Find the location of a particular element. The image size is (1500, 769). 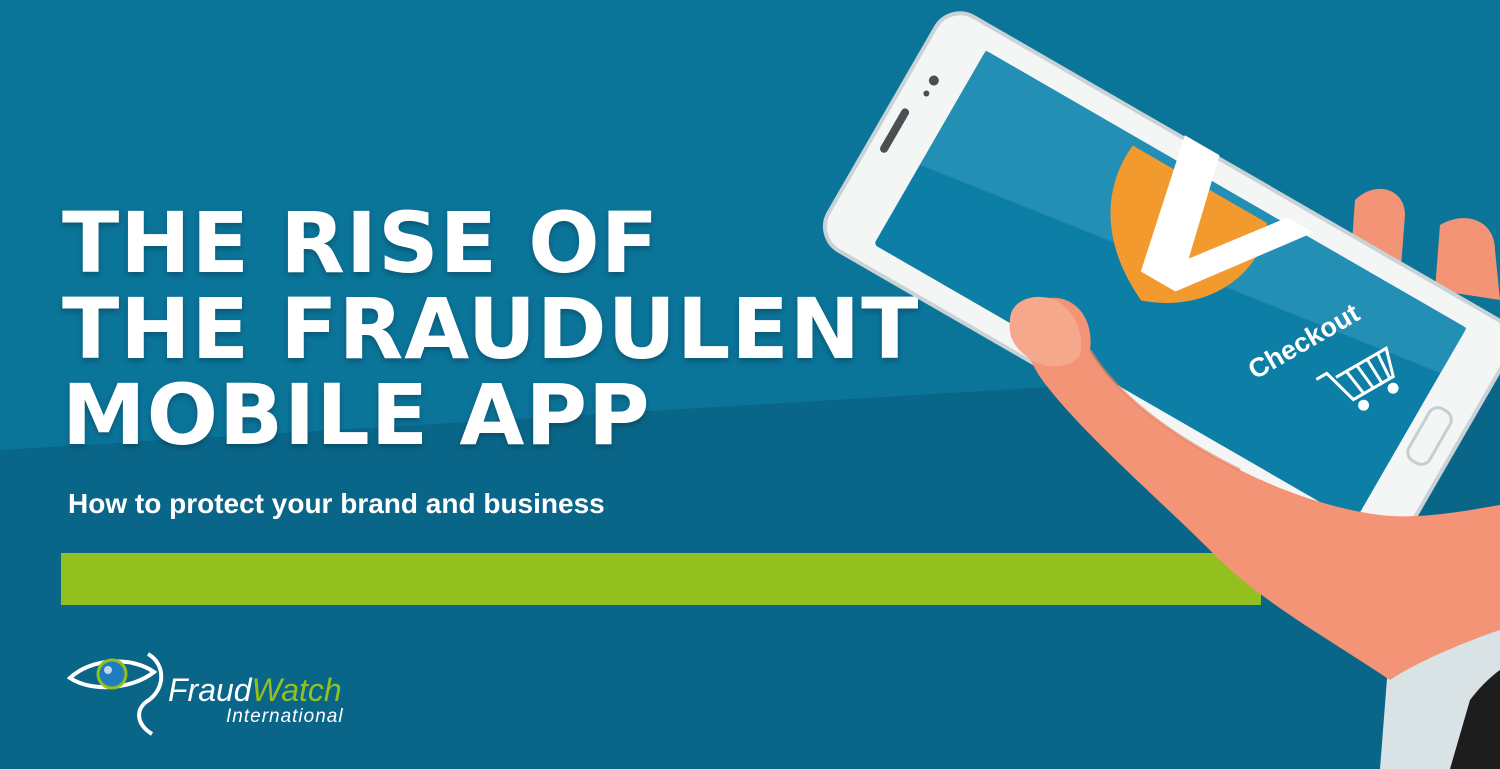

logo-wordmark: FraudWatch is located at coordinates (255, 690).